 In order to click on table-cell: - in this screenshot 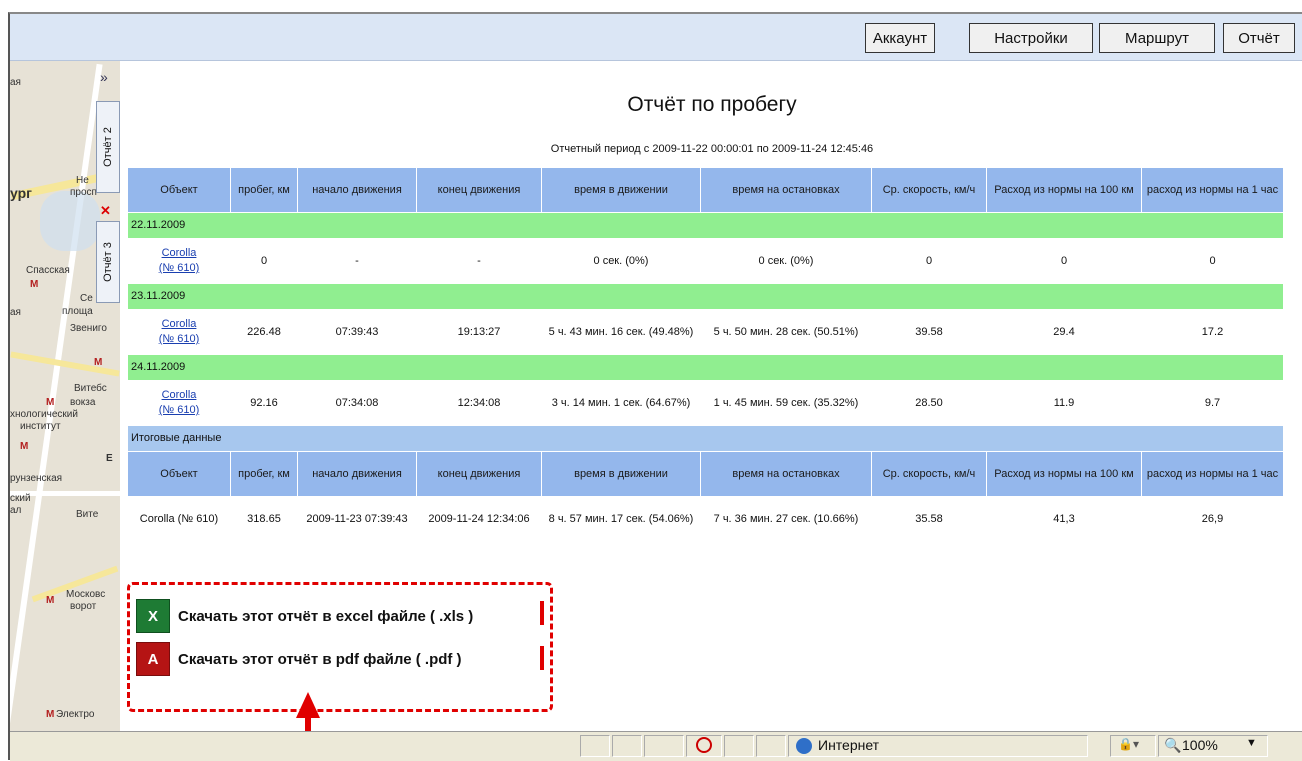, I will do `click(357, 261)`.